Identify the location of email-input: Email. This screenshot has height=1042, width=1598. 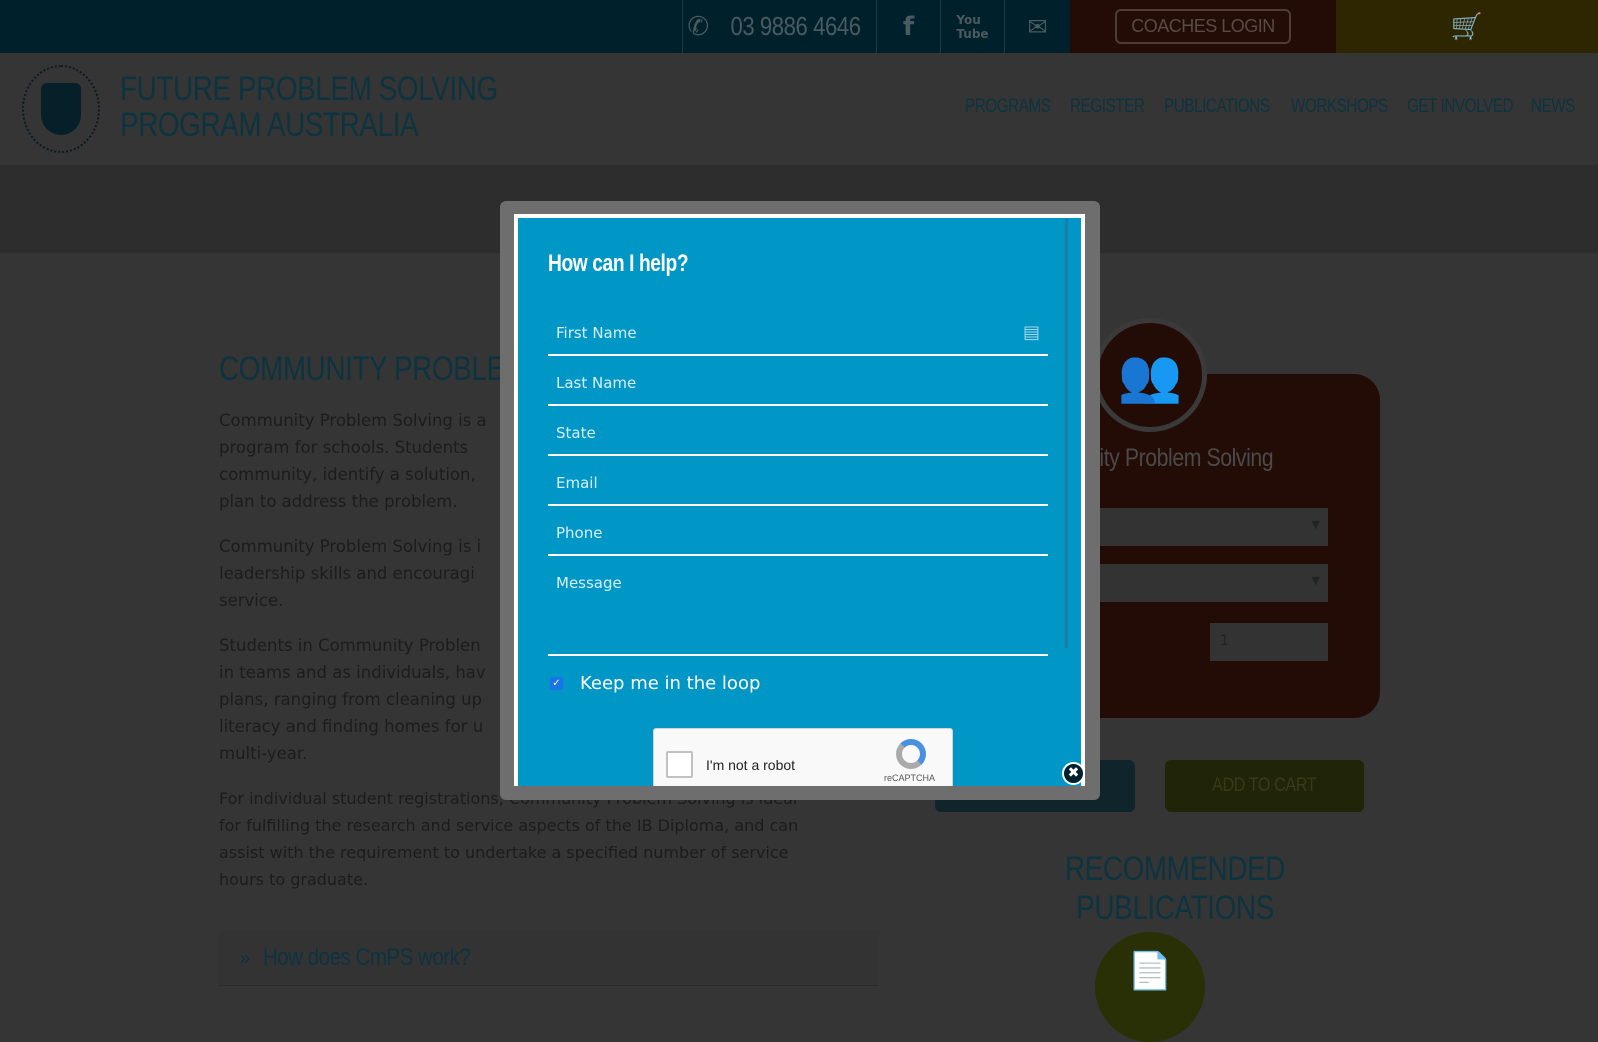
(798, 486).